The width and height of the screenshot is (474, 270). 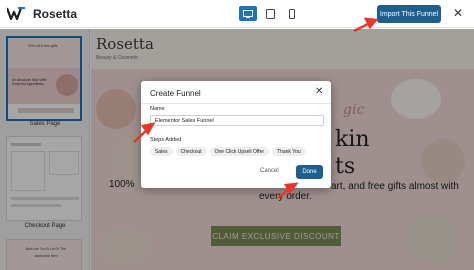 What do you see at coordinates (237, 120) in the screenshot?
I see `funnel-name-input` at bounding box center [237, 120].